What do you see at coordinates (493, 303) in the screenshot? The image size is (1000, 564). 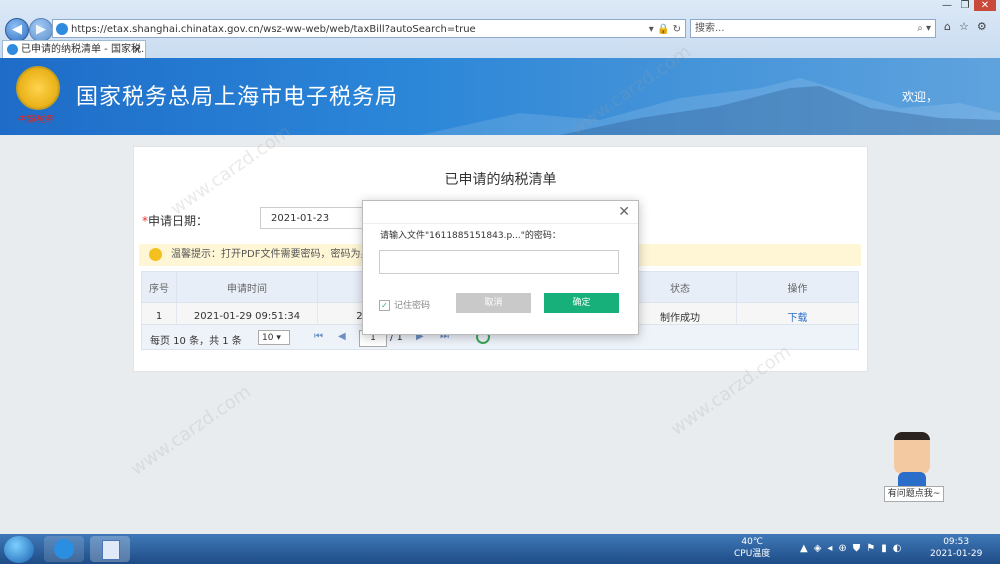 I see `cancel-button: 取消` at bounding box center [493, 303].